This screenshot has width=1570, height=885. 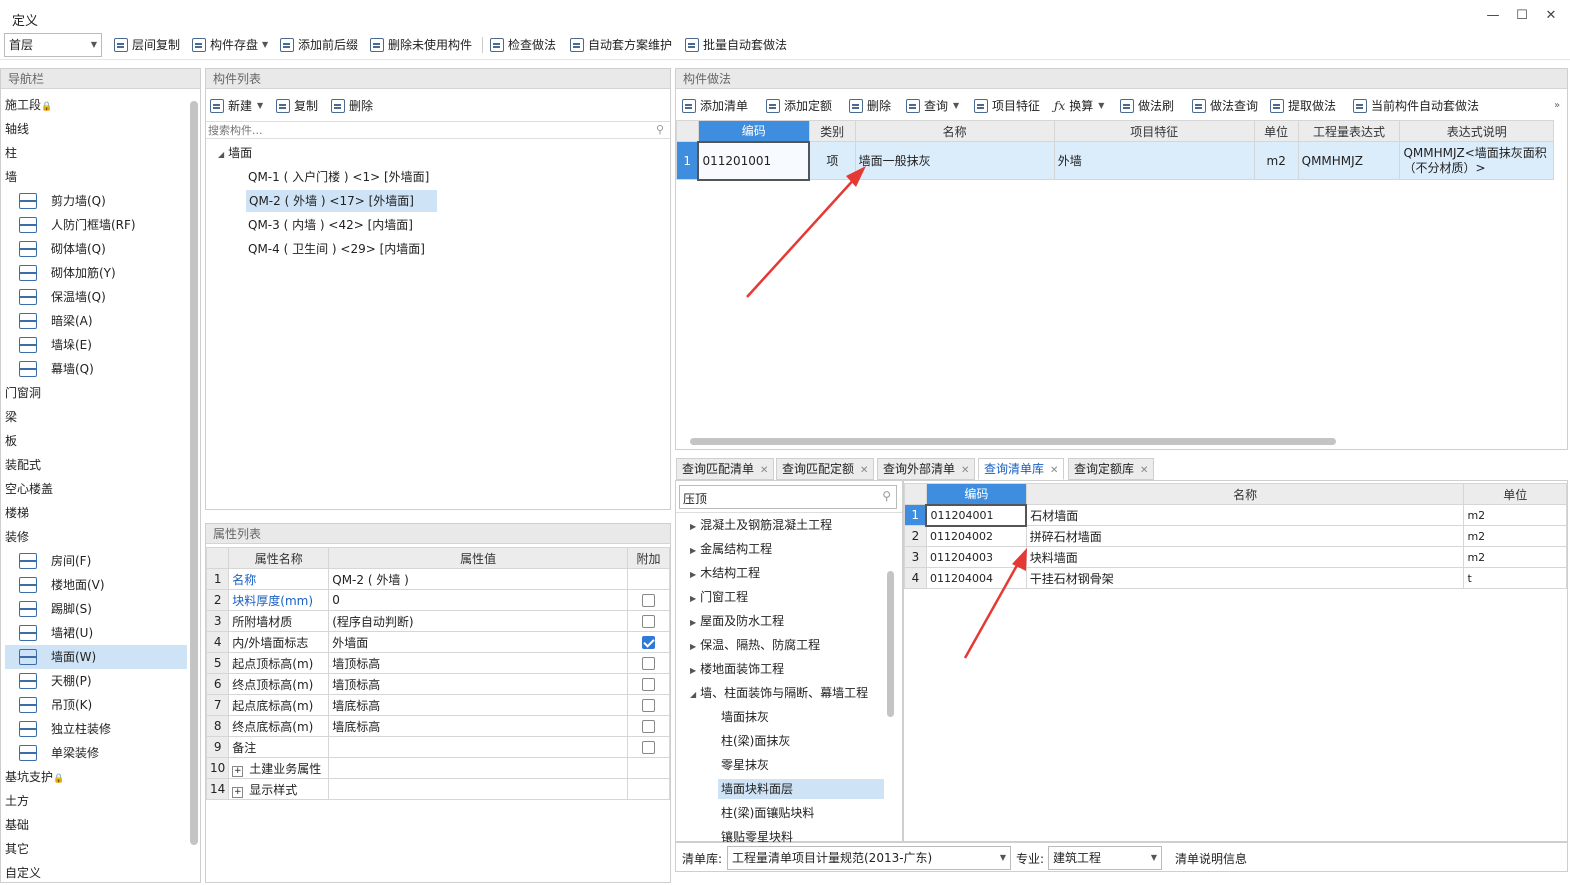 What do you see at coordinates (886, 412) in the screenshot?
I see `annotation-arrows` at bounding box center [886, 412].